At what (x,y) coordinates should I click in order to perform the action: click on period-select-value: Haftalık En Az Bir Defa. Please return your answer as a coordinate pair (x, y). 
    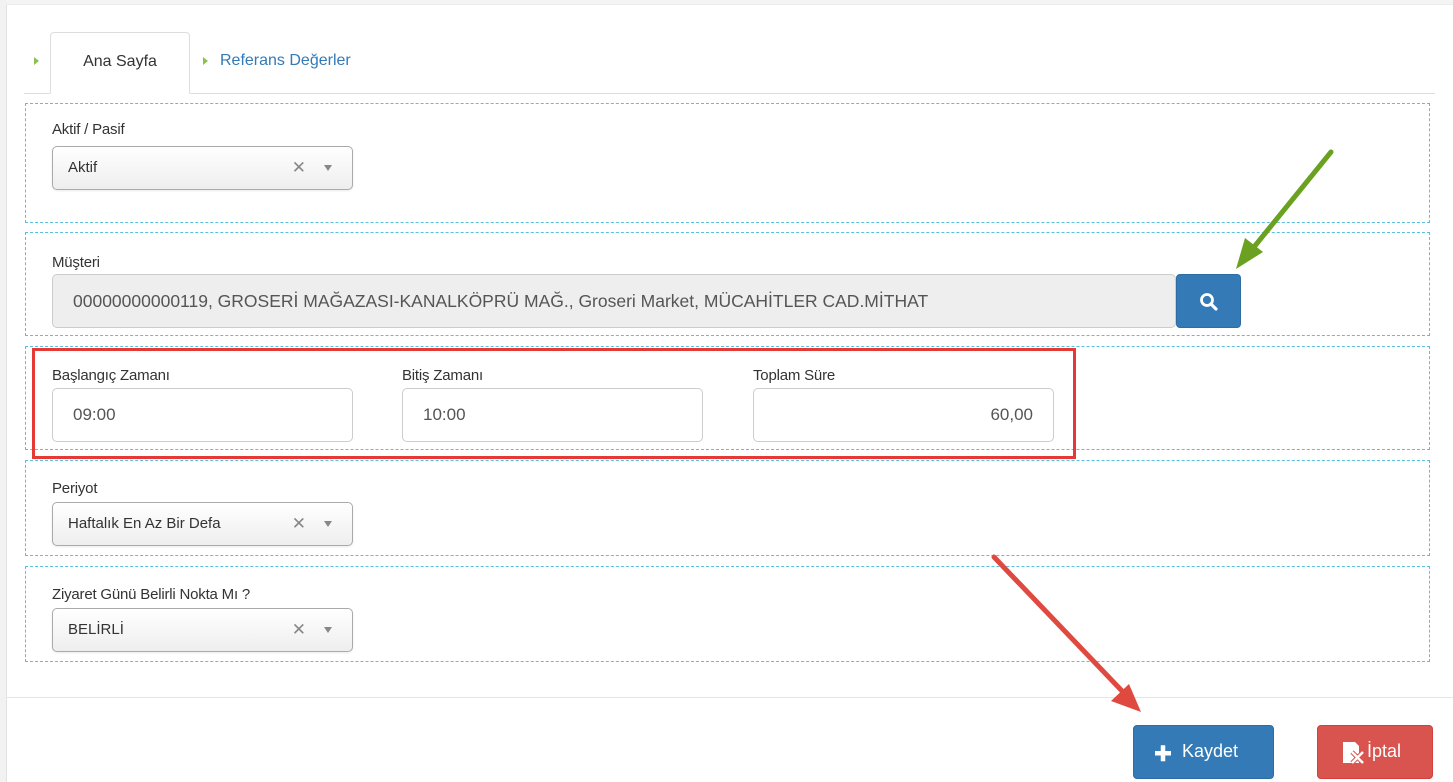
    Looking at the image, I should click on (144, 523).